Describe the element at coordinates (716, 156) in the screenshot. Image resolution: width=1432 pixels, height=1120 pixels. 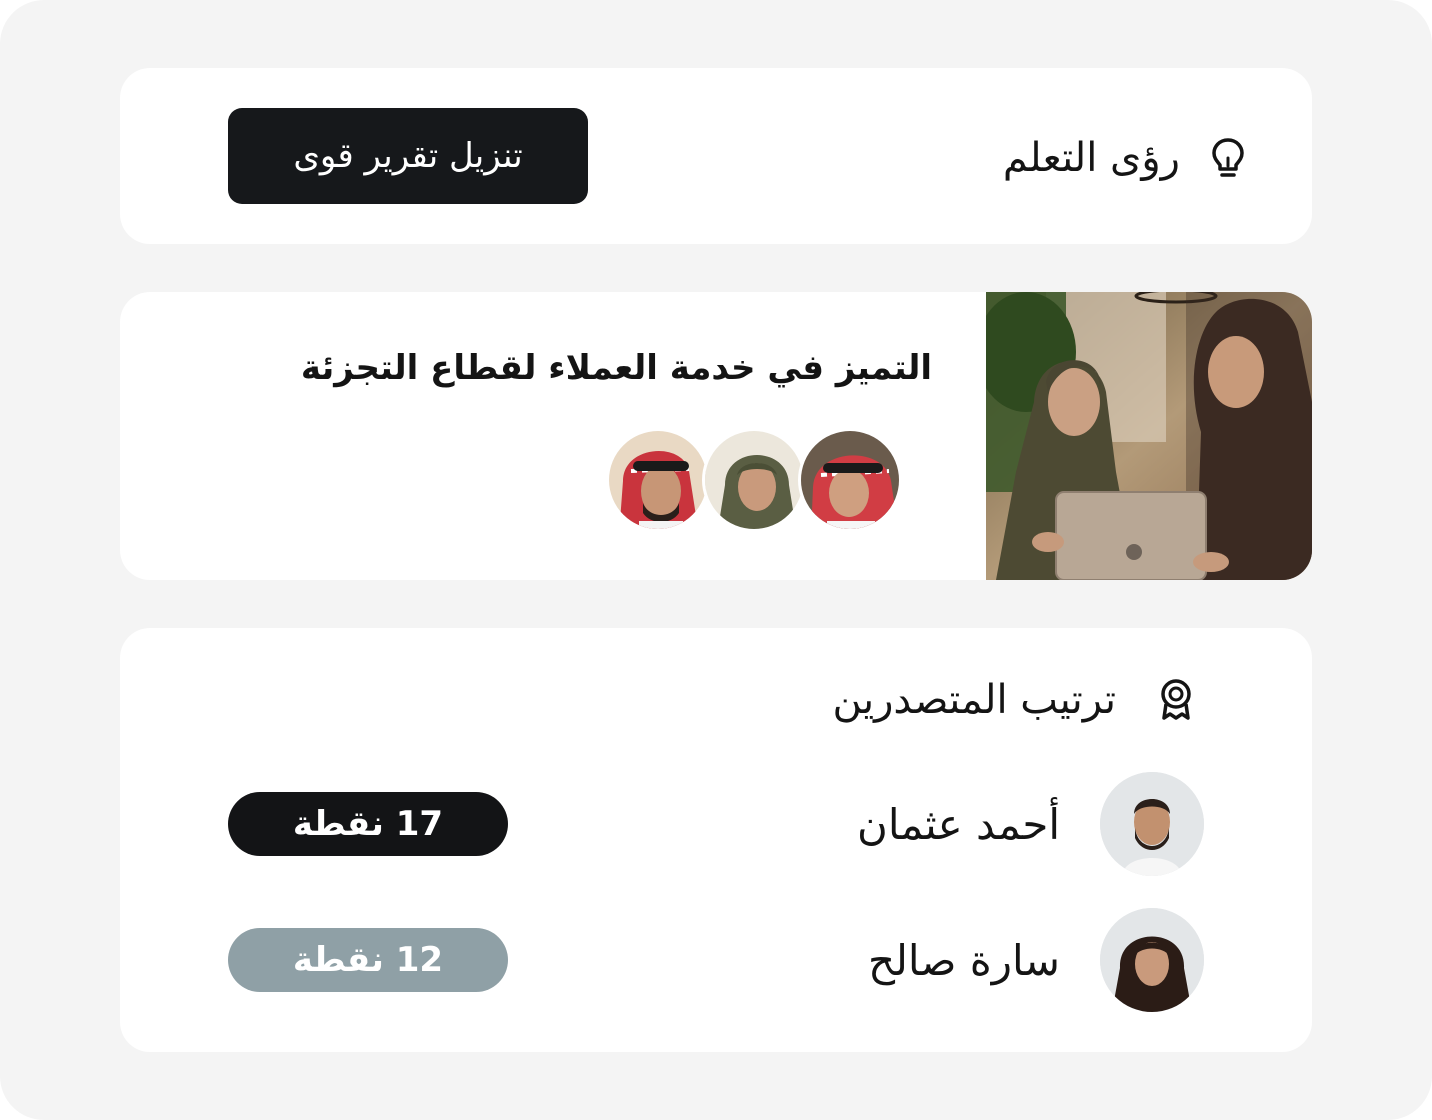
I see `insights-card: رؤى التعلم تنزيل تقرير قوى` at that location.